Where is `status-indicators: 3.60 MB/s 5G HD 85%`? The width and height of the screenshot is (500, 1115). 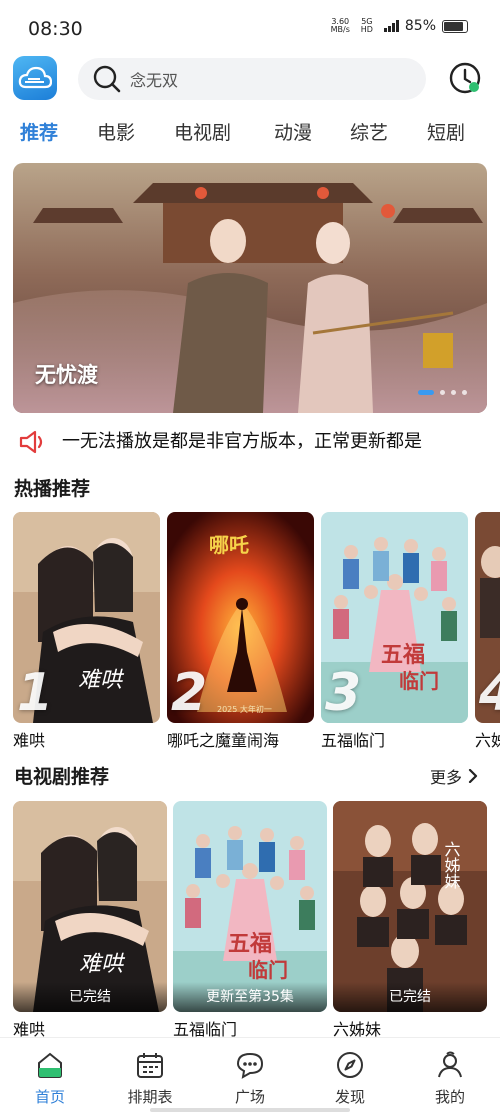 status-indicators: 3.60 MB/s 5G HD 85% is located at coordinates (399, 26).